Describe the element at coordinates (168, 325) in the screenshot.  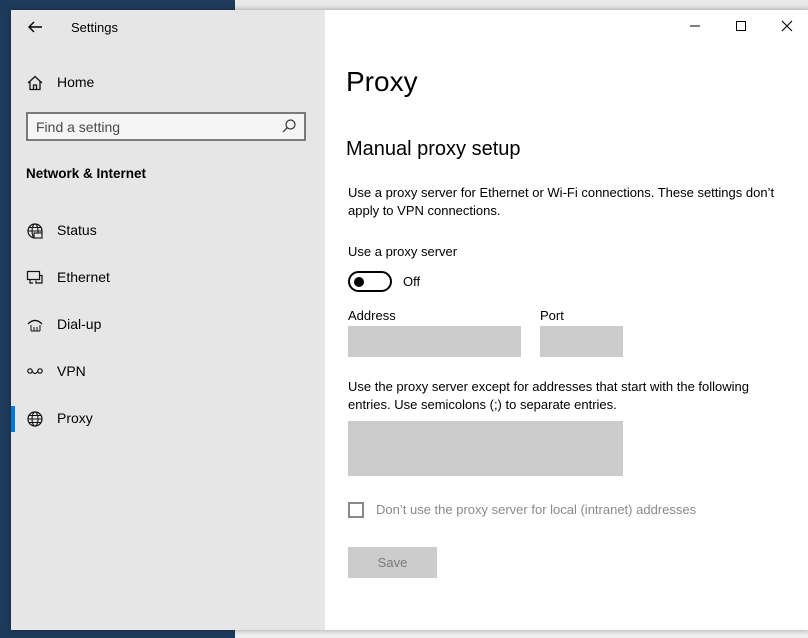
I see `sidebar-item-dial-up: Dial-up` at that location.